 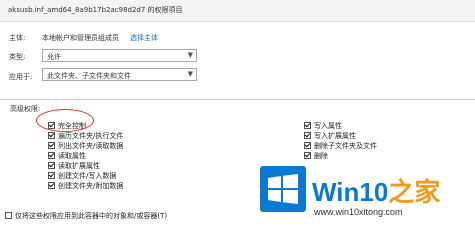 I want to click on perm-delete-subfolders-files: 删除子文件夹及文件, so click(x=340, y=145).